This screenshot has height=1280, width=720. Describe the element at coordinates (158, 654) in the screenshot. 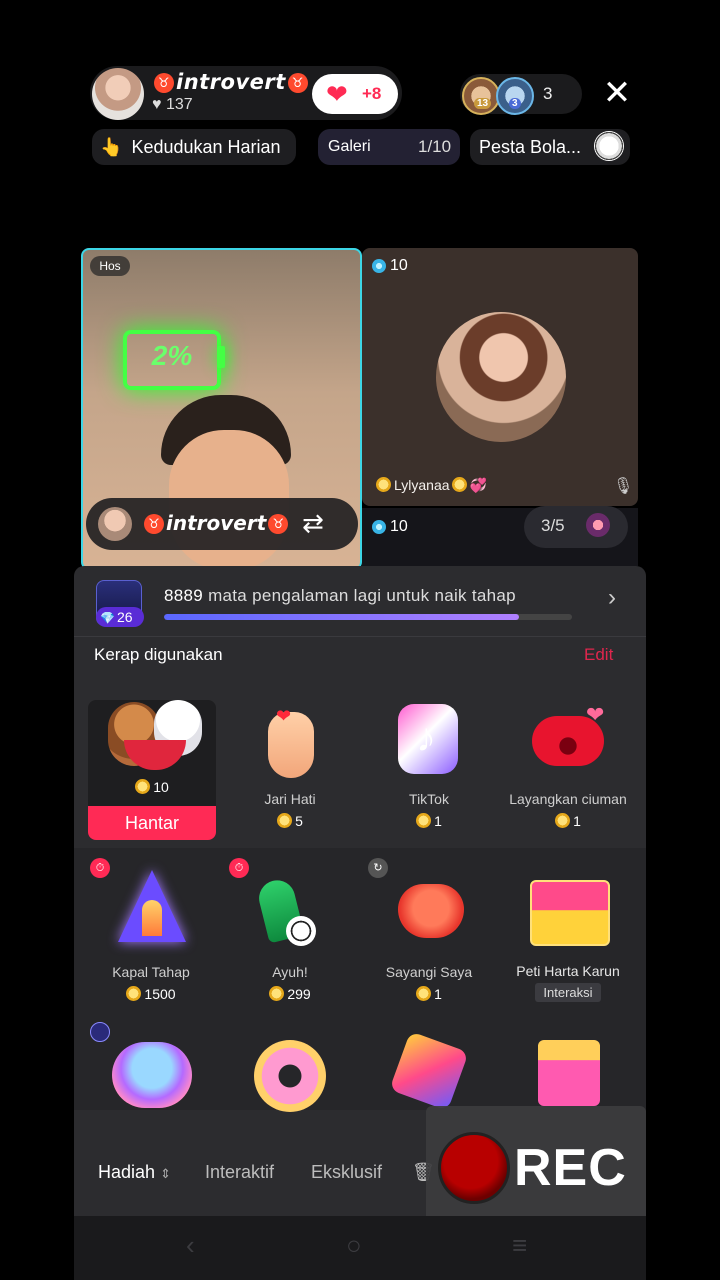

I see `frequent-title: Kerap digunakan` at that location.